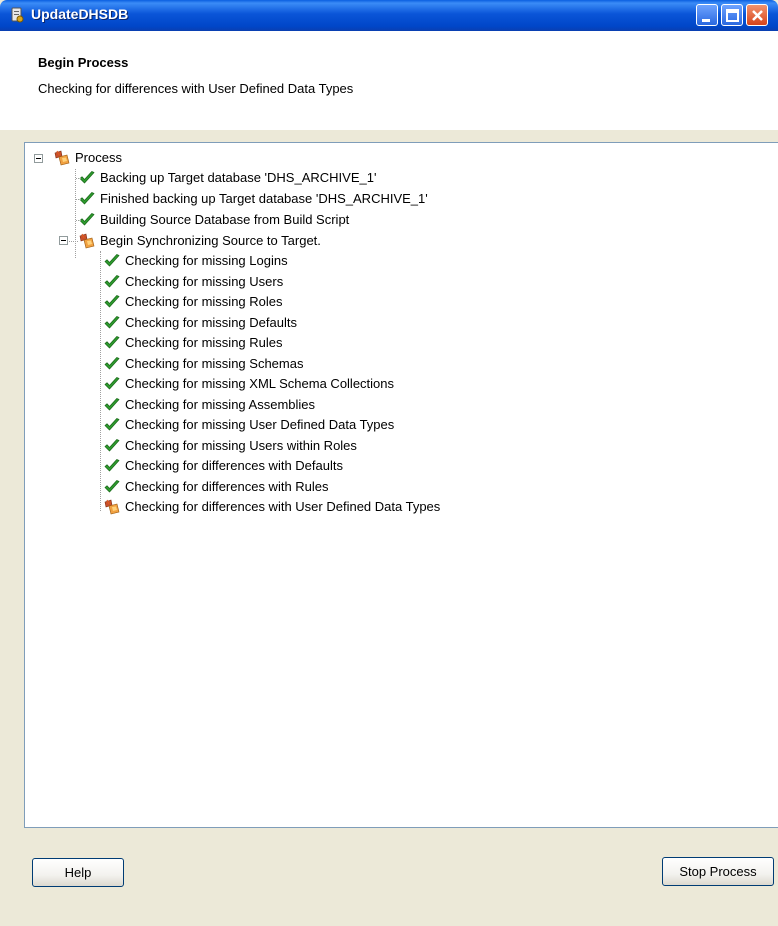 The height and width of the screenshot is (926, 778). What do you see at coordinates (38, 158) in the screenshot?
I see `root-collapse-toggle` at bounding box center [38, 158].